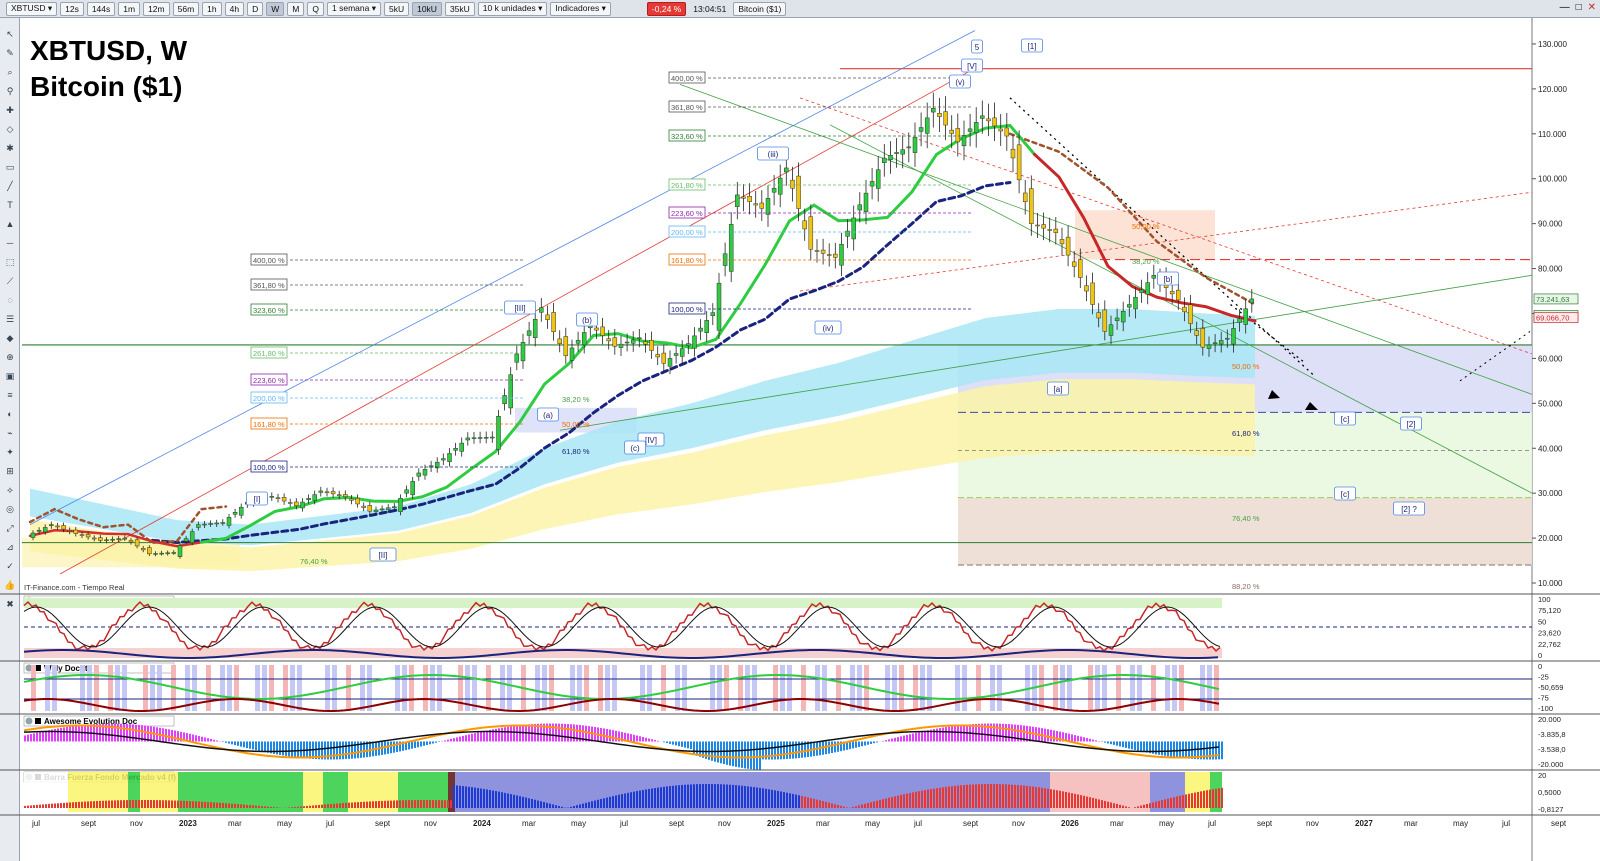 The width and height of the screenshot is (1600, 861). Describe the element at coordinates (257, 499) in the screenshot. I see `wave-label: [I]` at that location.